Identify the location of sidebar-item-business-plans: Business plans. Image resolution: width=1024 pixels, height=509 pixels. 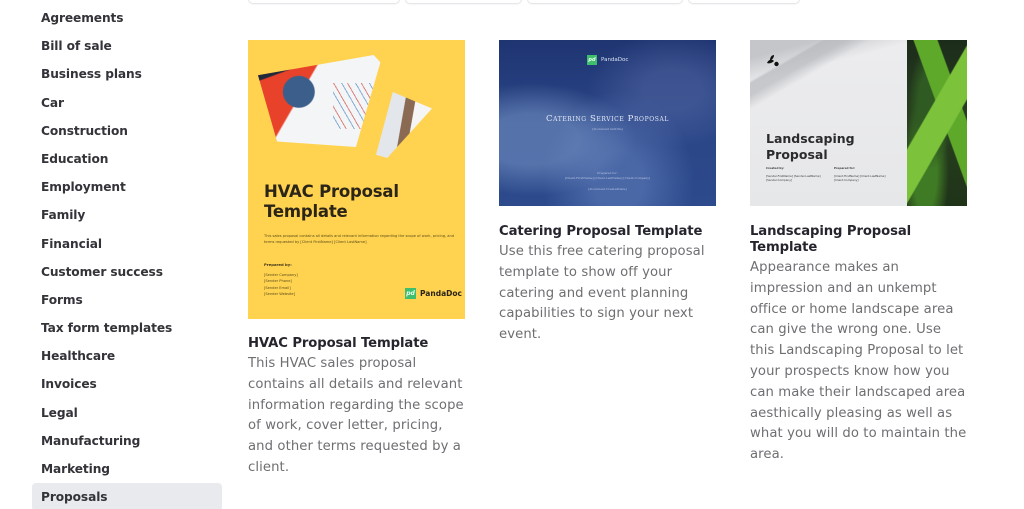
(127, 74).